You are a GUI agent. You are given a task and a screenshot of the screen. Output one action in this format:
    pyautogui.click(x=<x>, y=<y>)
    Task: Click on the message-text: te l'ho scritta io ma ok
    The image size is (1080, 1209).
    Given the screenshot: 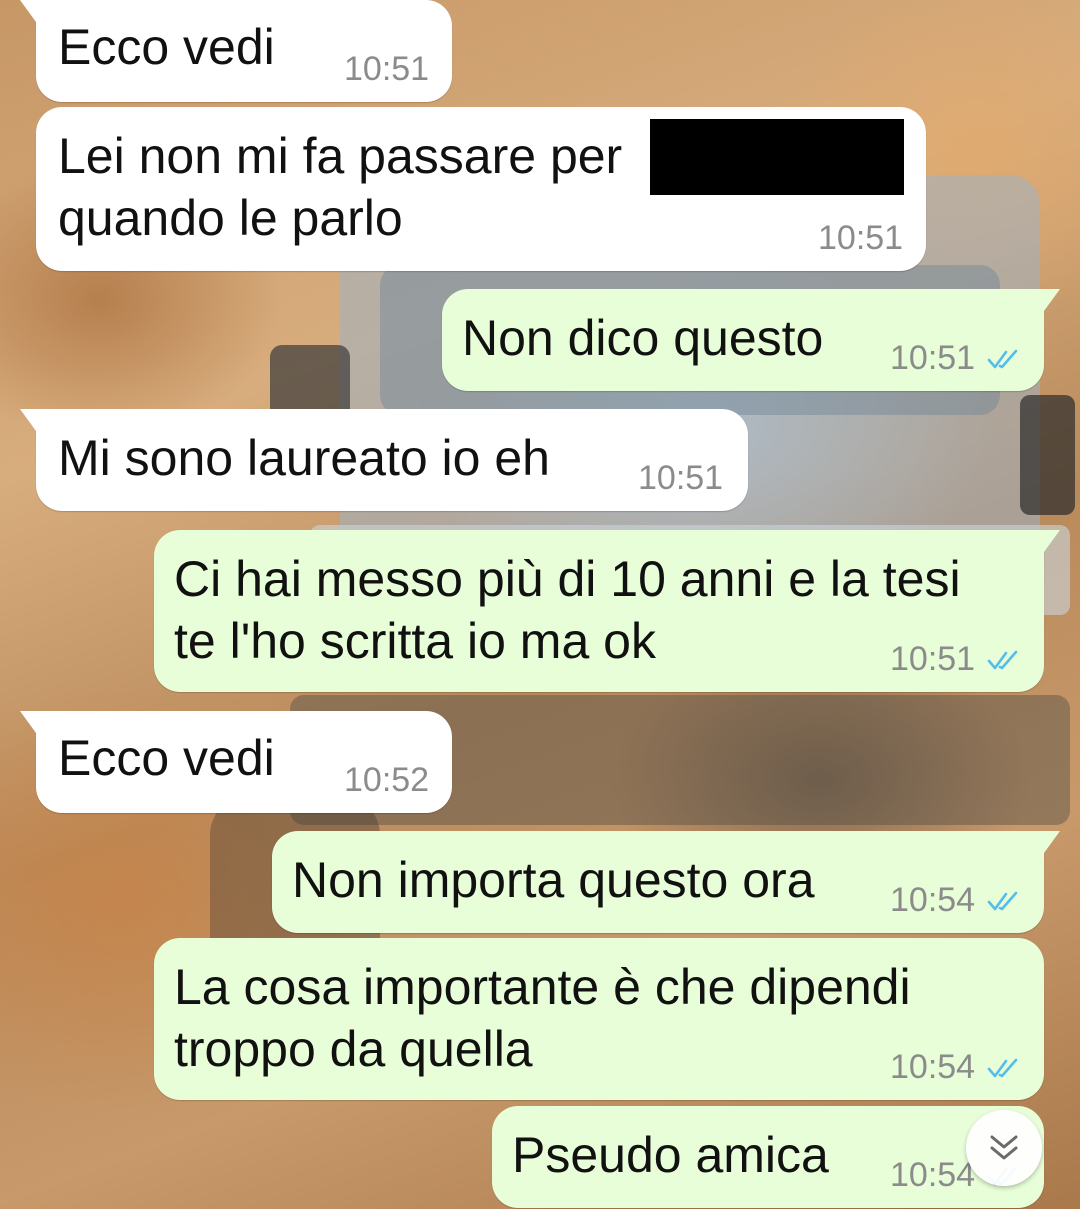 What is the action you would take?
    pyautogui.click(x=415, y=641)
    